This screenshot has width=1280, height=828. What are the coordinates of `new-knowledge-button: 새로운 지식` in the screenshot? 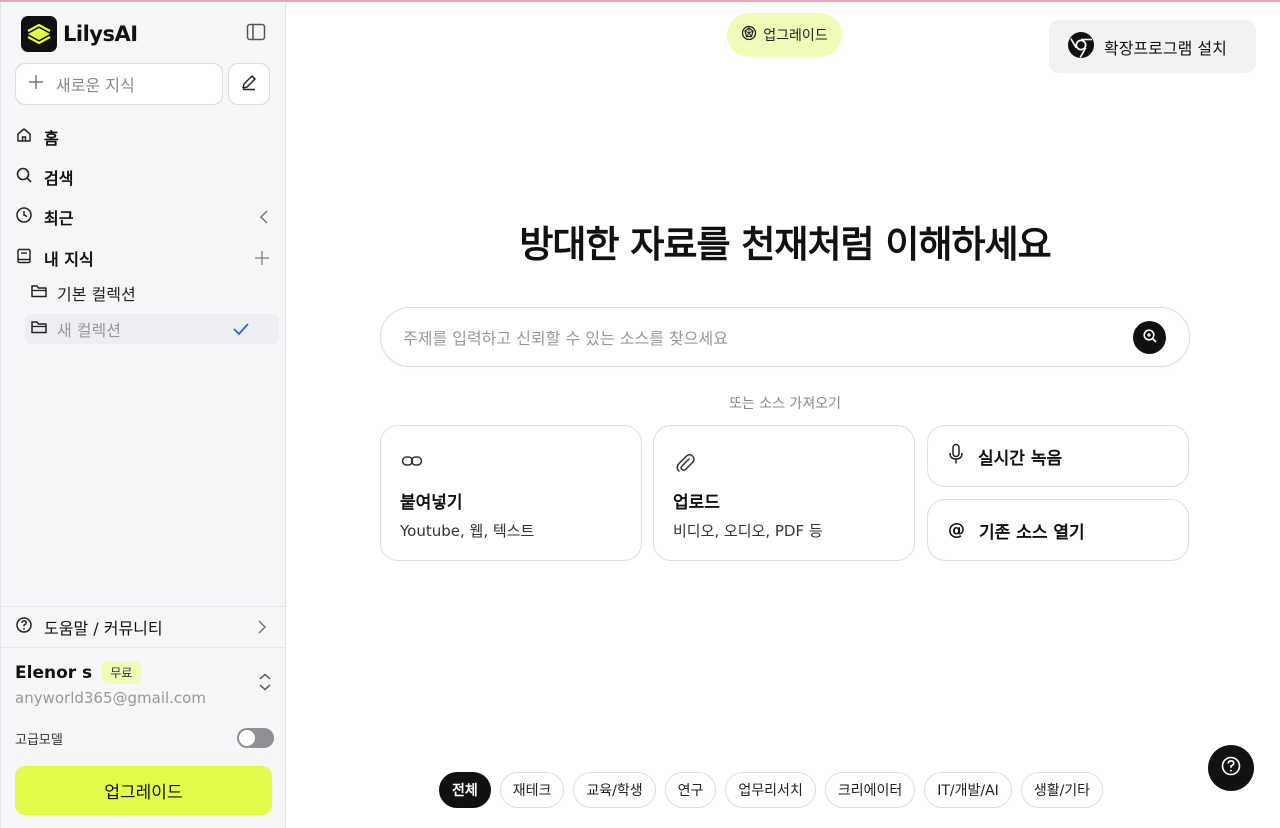 It's located at (119, 84).